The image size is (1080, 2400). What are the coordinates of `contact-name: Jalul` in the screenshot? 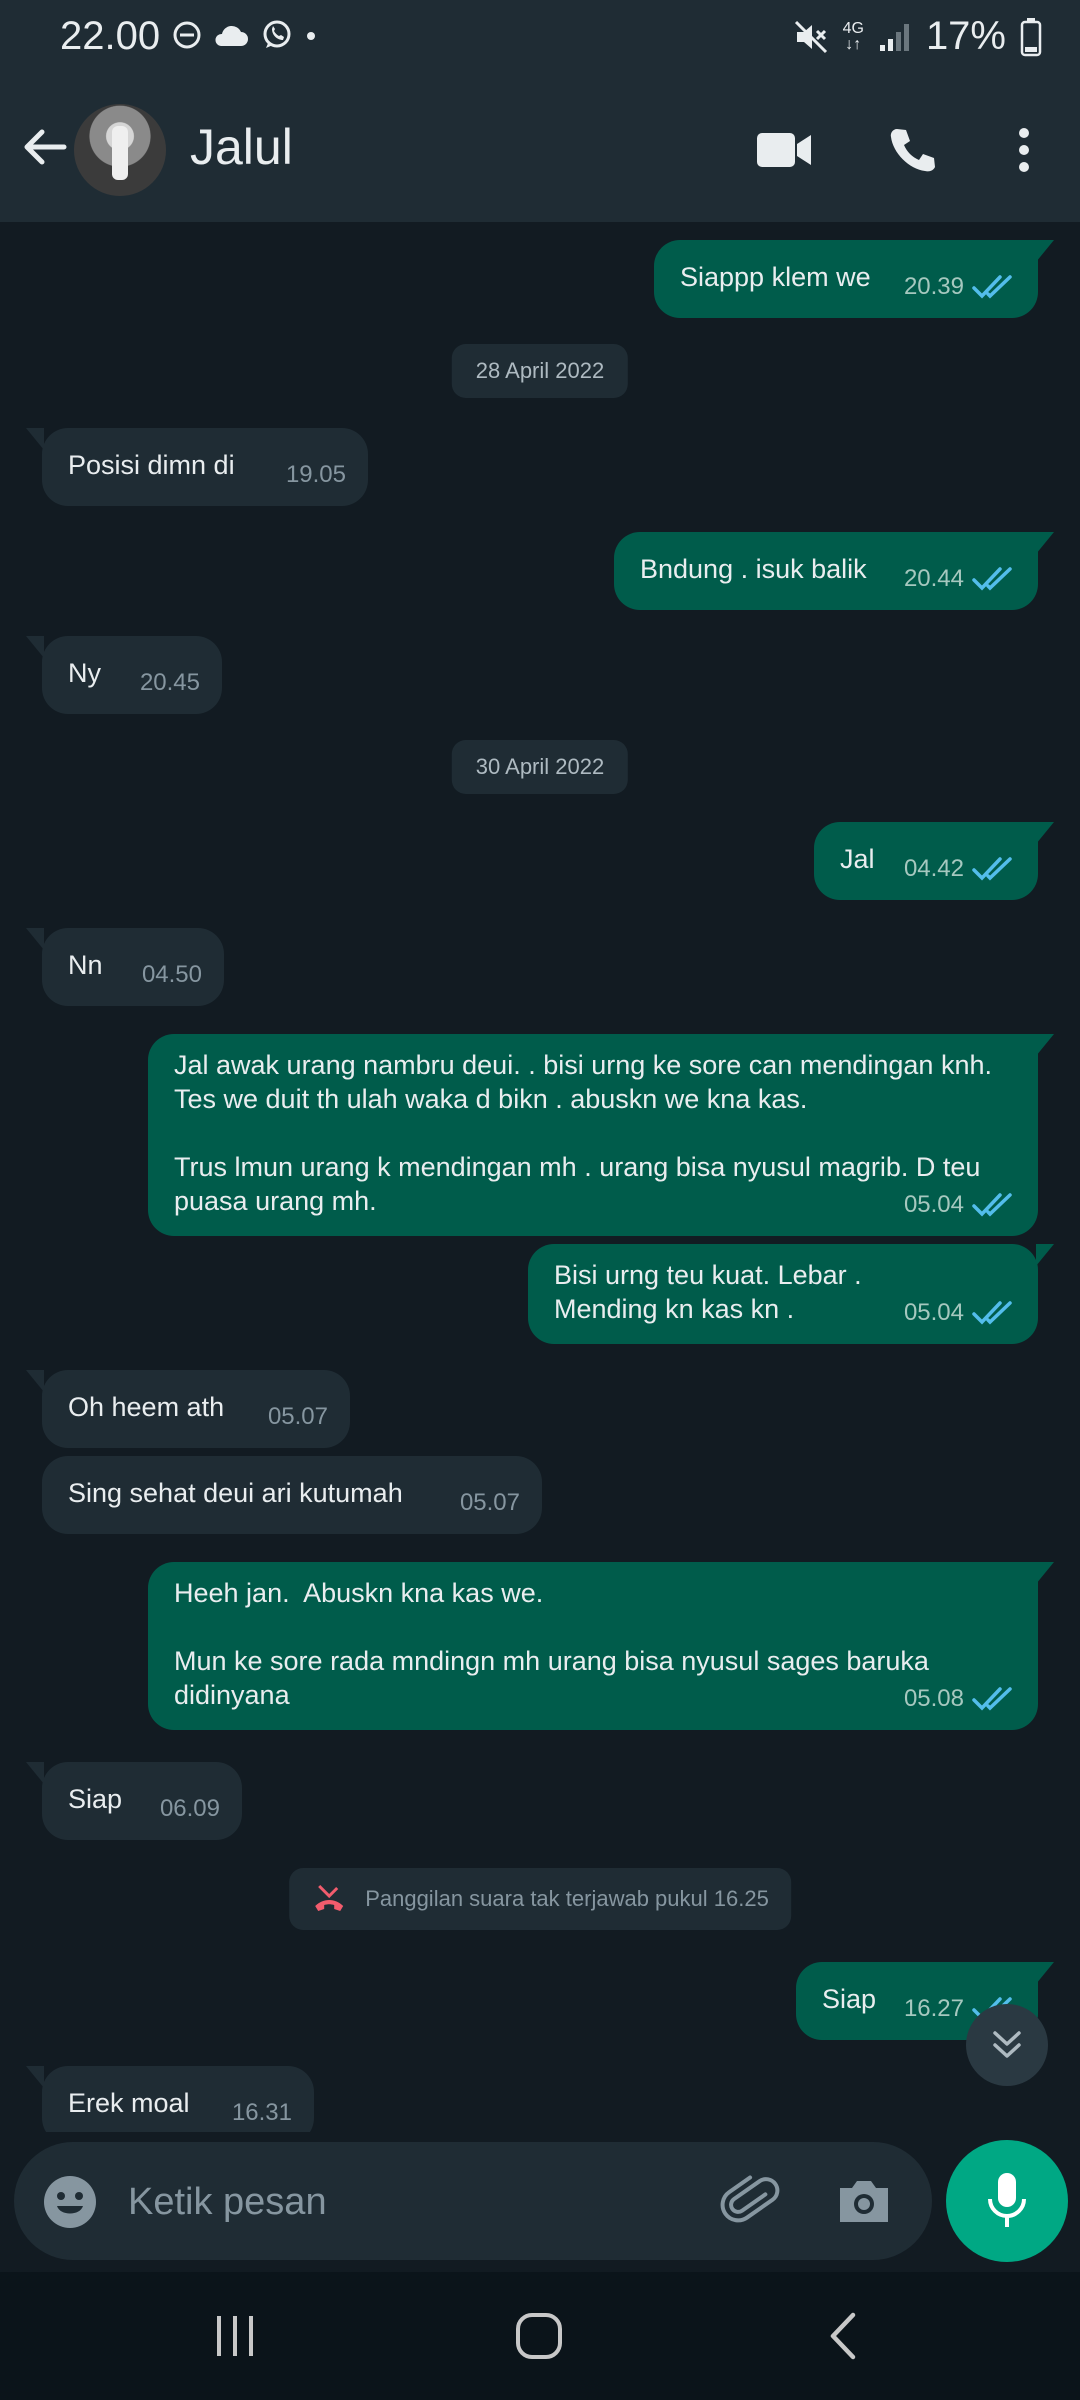 It's located at (241, 147).